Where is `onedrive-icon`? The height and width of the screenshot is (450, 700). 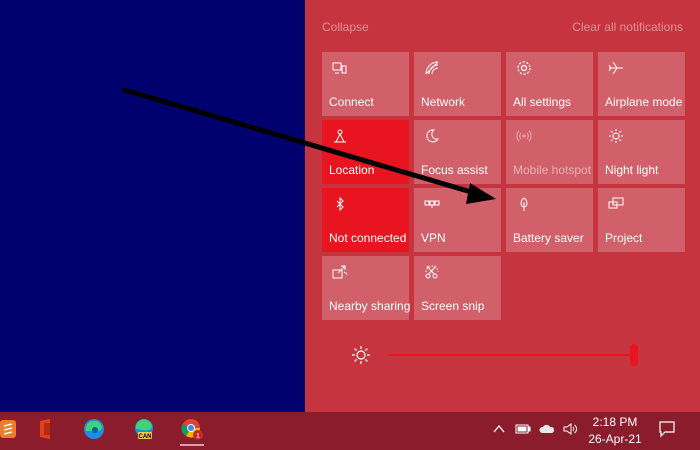
onedrive-icon is located at coordinates (547, 431).